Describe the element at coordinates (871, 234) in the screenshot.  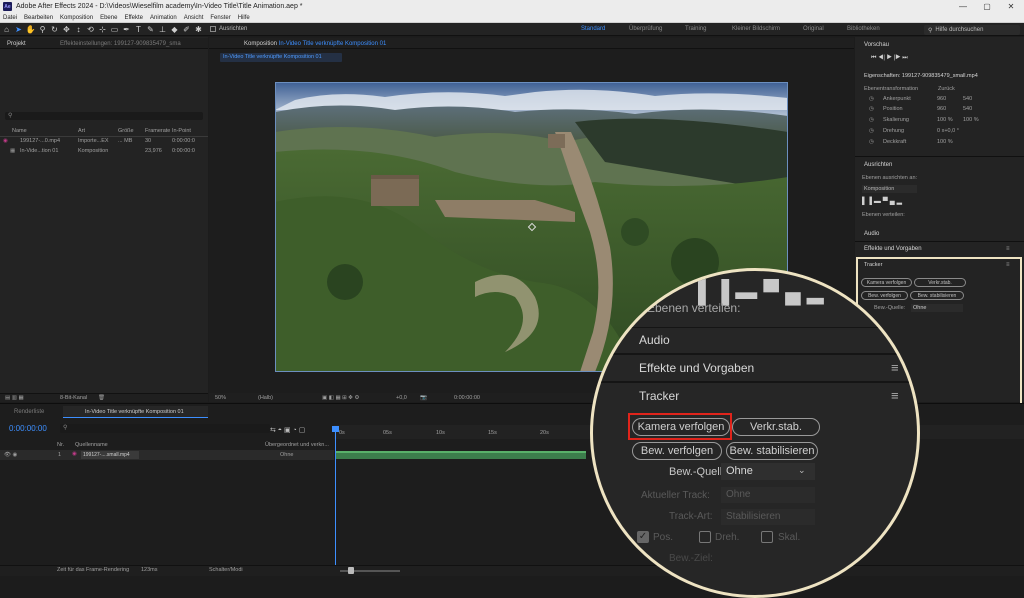
I see `audio-panel-title: Audio` at that location.